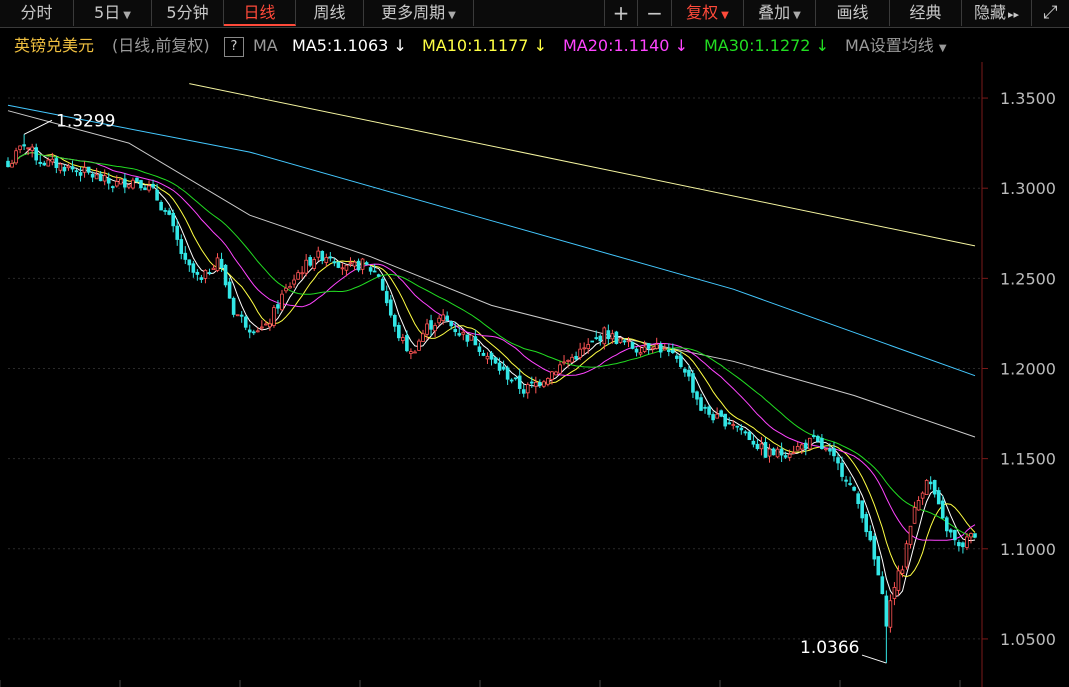  Describe the element at coordinates (853, 13) in the screenshot. I see `draw-button: 画线` at that location.